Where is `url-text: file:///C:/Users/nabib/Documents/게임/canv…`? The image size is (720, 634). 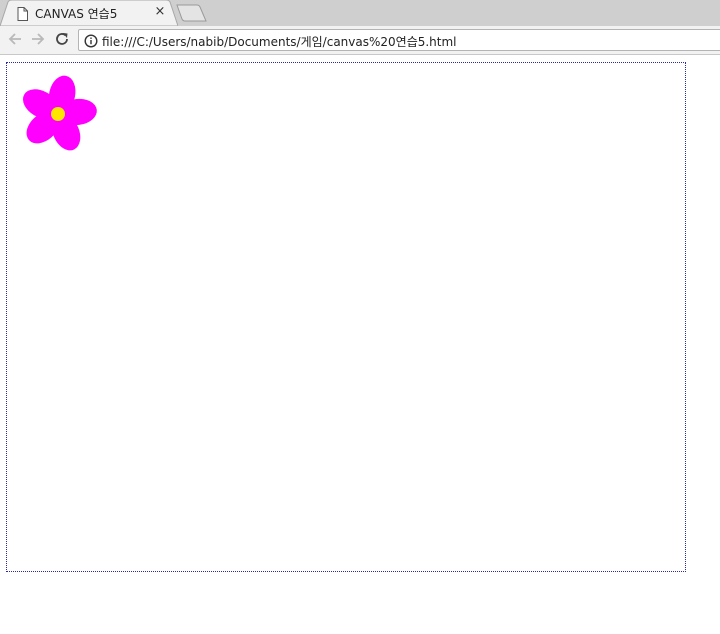 url-text: file:///C:/Users/nabib/Documents/게임/canv… is located at coordinates (279, 42).